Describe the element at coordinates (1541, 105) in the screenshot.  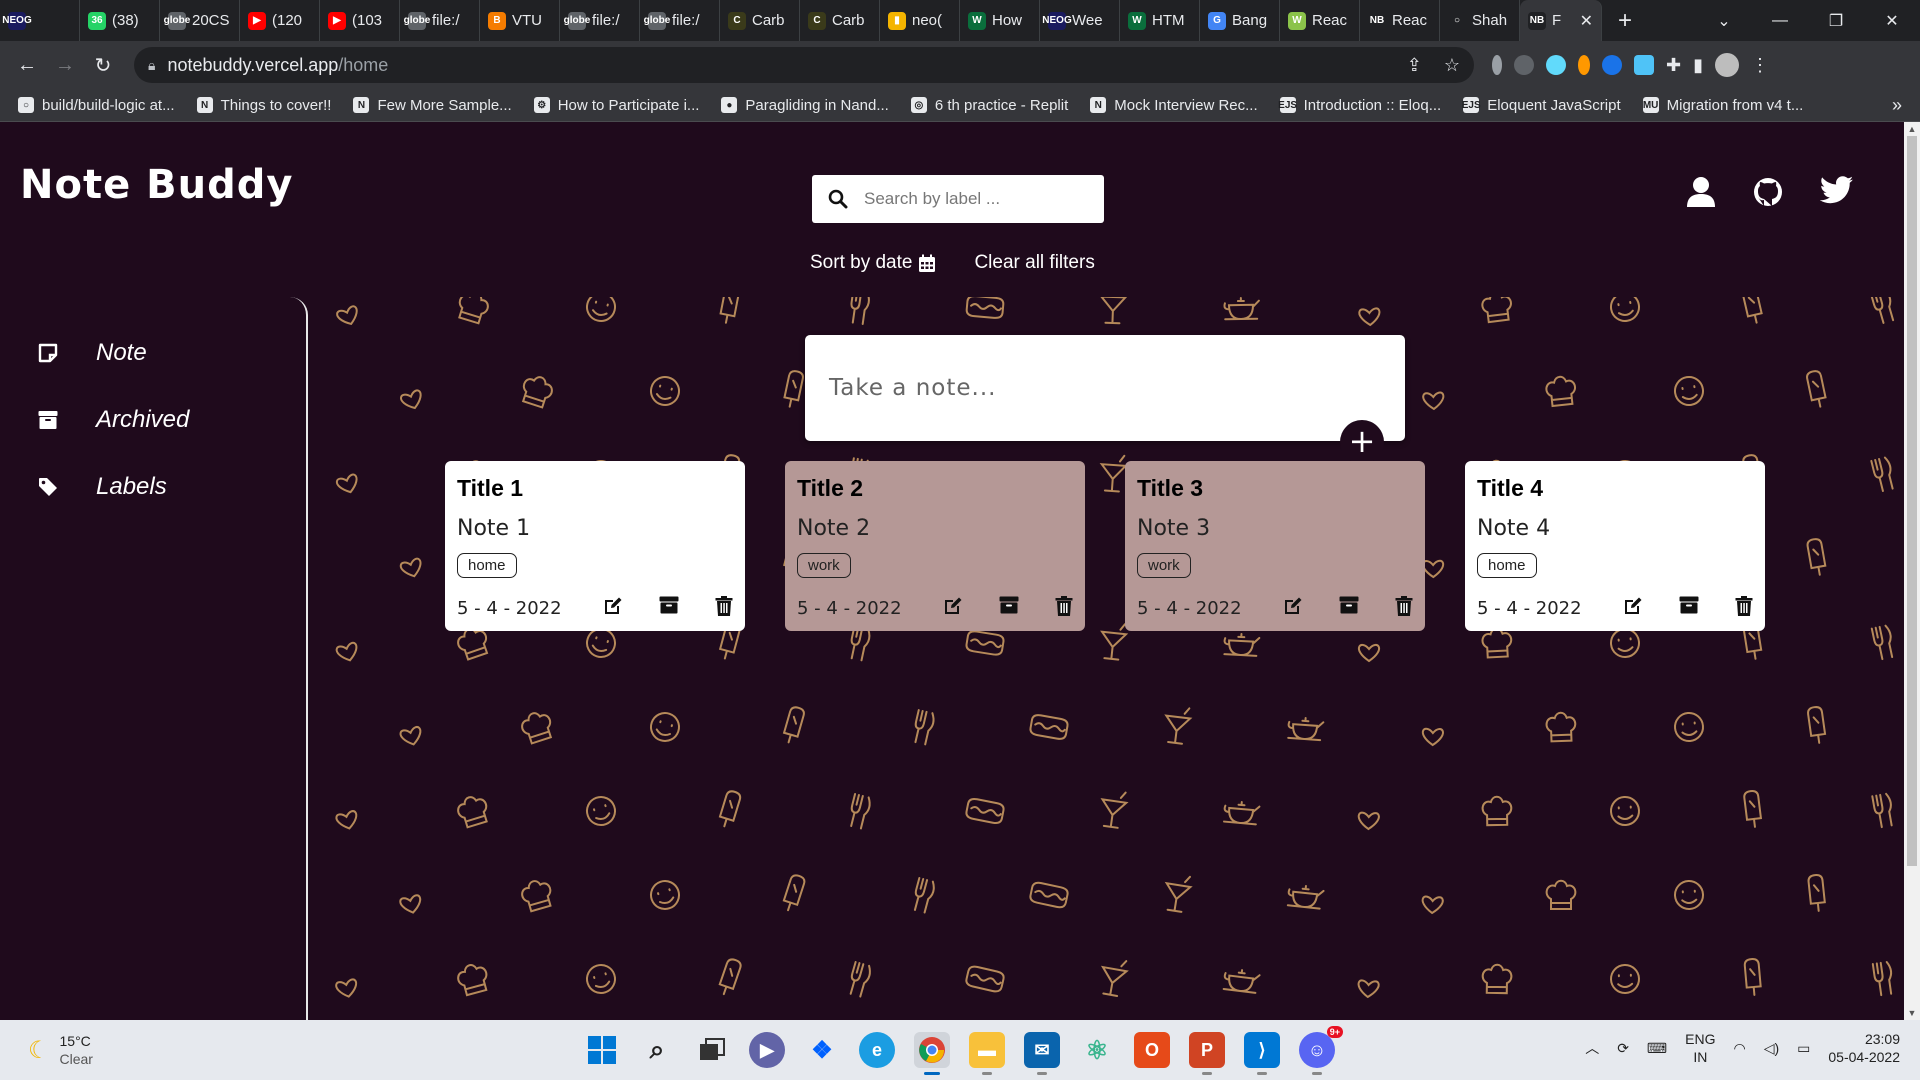
I see `bookmark-item: EJS Eloquent JavaScript` at that location.